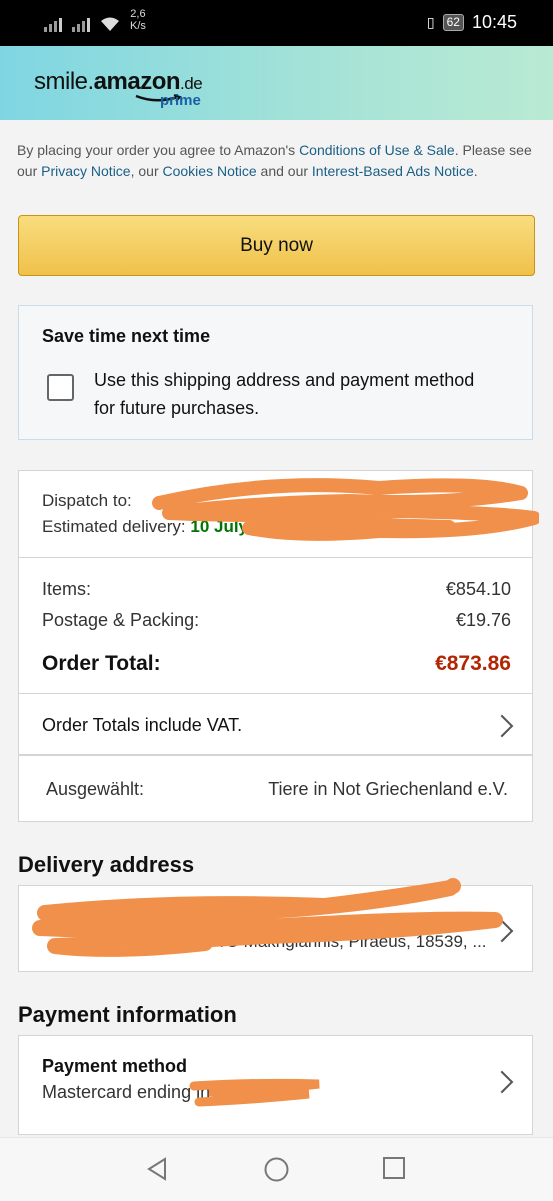 Image resolution: width=553 pixels, height=1201 pixels. Describe the element at coordinates (67, 589) in the screenshot. I see `items-label: Items:` at that location.